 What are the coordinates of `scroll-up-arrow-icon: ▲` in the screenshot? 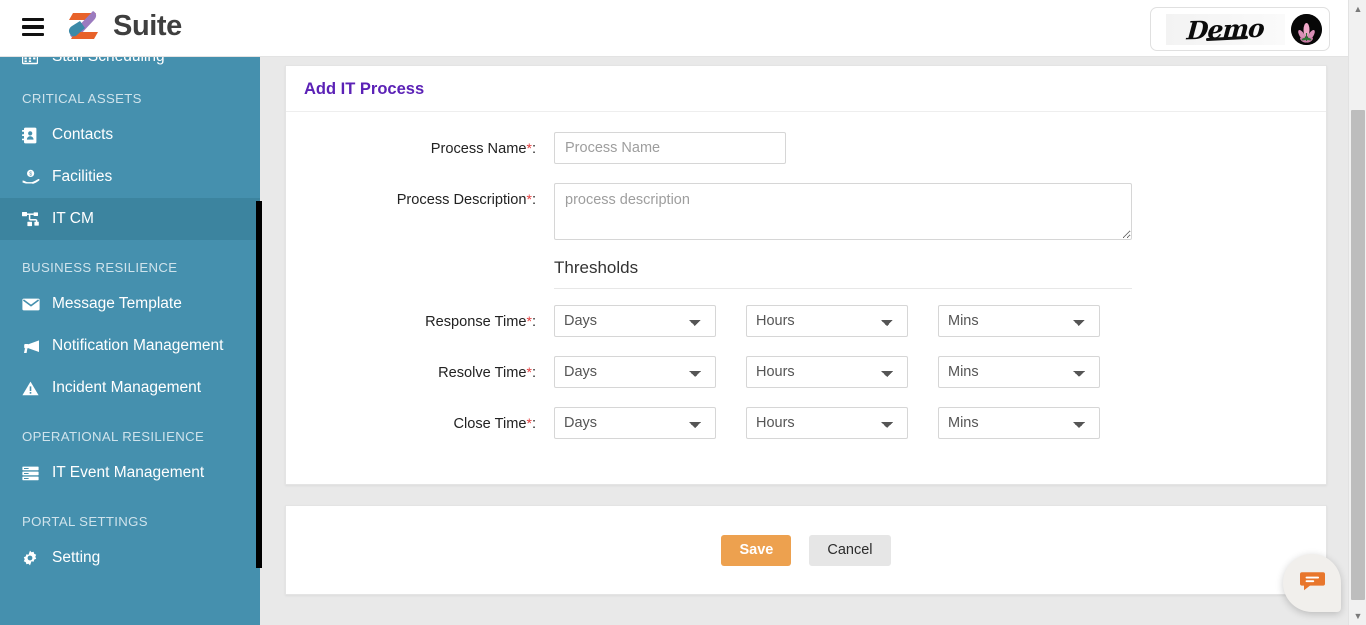 It's located at (1357, 9).